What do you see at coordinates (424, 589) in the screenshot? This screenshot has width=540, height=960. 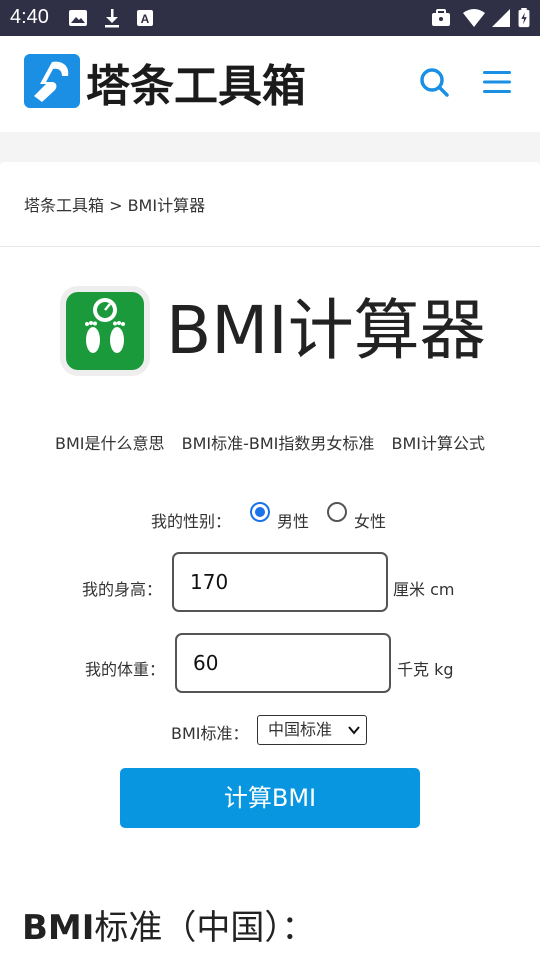 I see `height-unit: 厘米 cm` at bounding box center [424, 589].